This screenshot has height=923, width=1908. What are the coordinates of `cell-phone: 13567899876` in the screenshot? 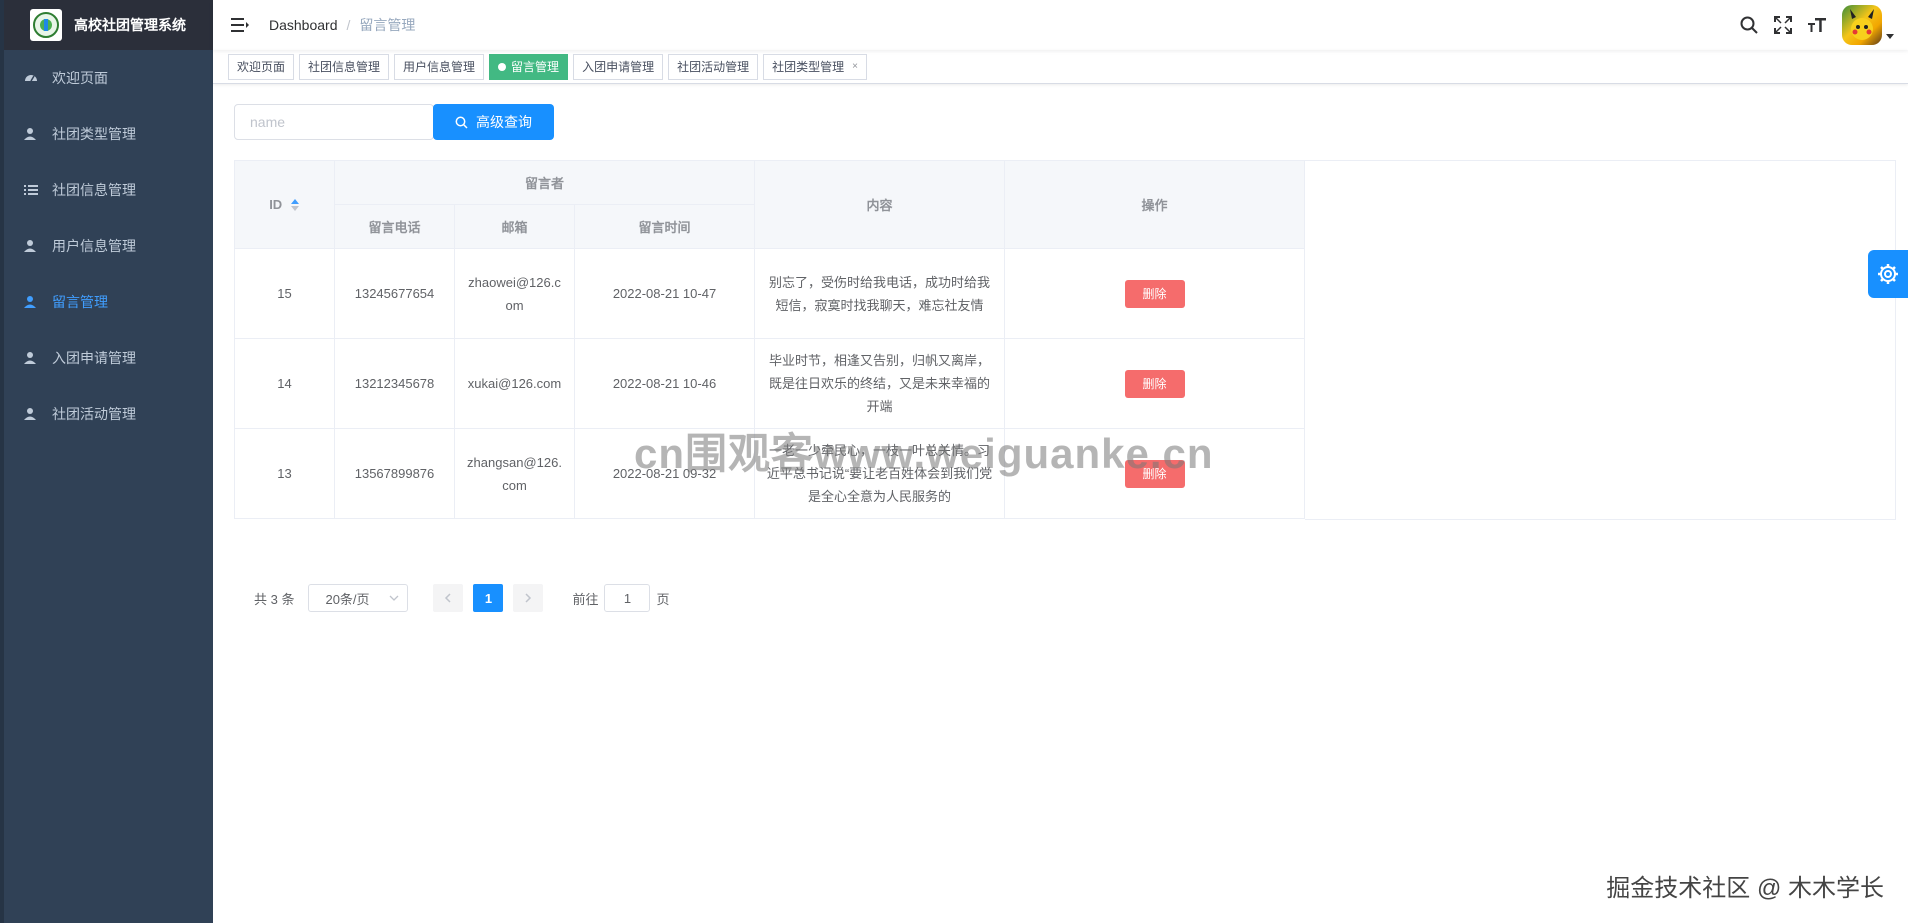 It's located at (394, 473).